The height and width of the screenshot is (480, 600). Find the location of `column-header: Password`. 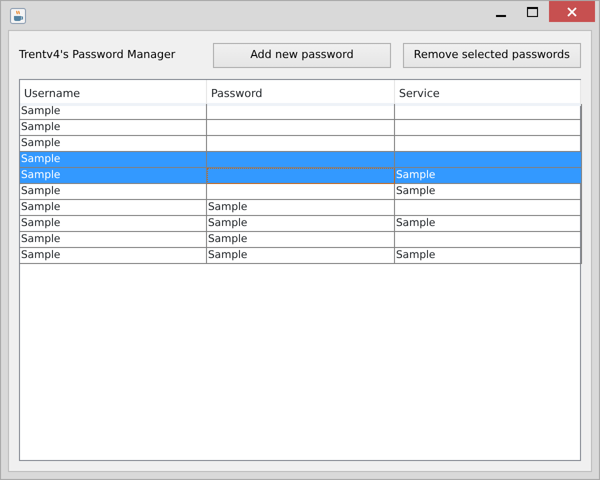

column-header: Password is located at coordinates (301, 93).